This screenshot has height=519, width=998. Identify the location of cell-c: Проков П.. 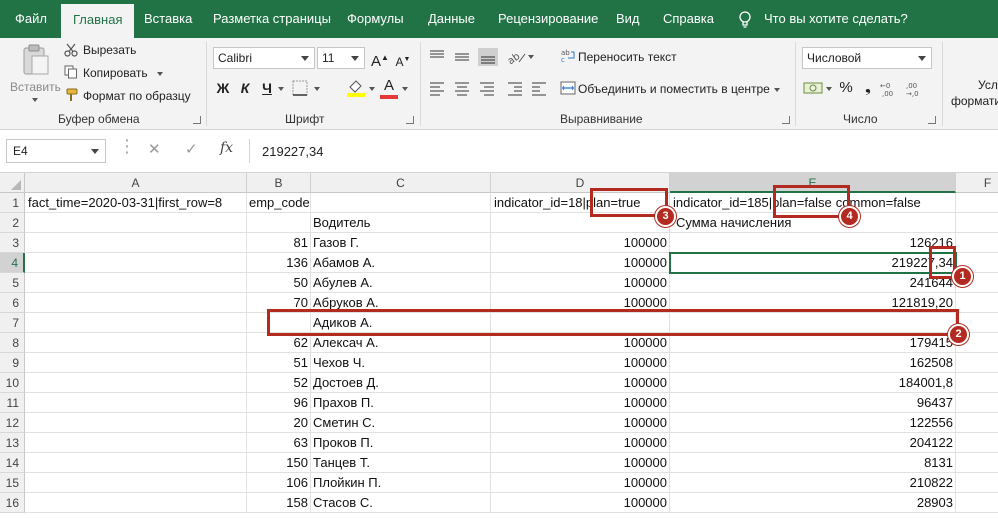
(401, 443).